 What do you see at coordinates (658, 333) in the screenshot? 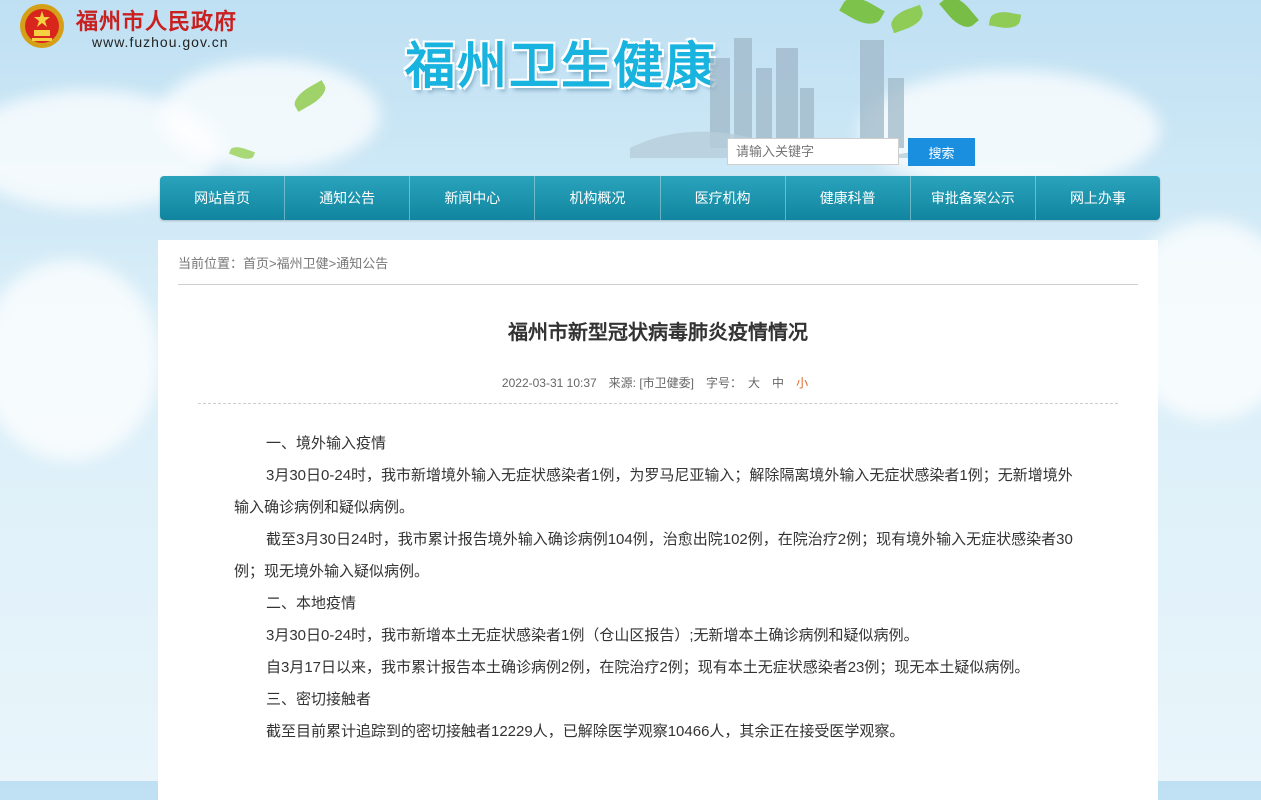
I see `article-title: 福州市新型冠状病毒肺炎疫情情况` at bounding box center [658, 333].